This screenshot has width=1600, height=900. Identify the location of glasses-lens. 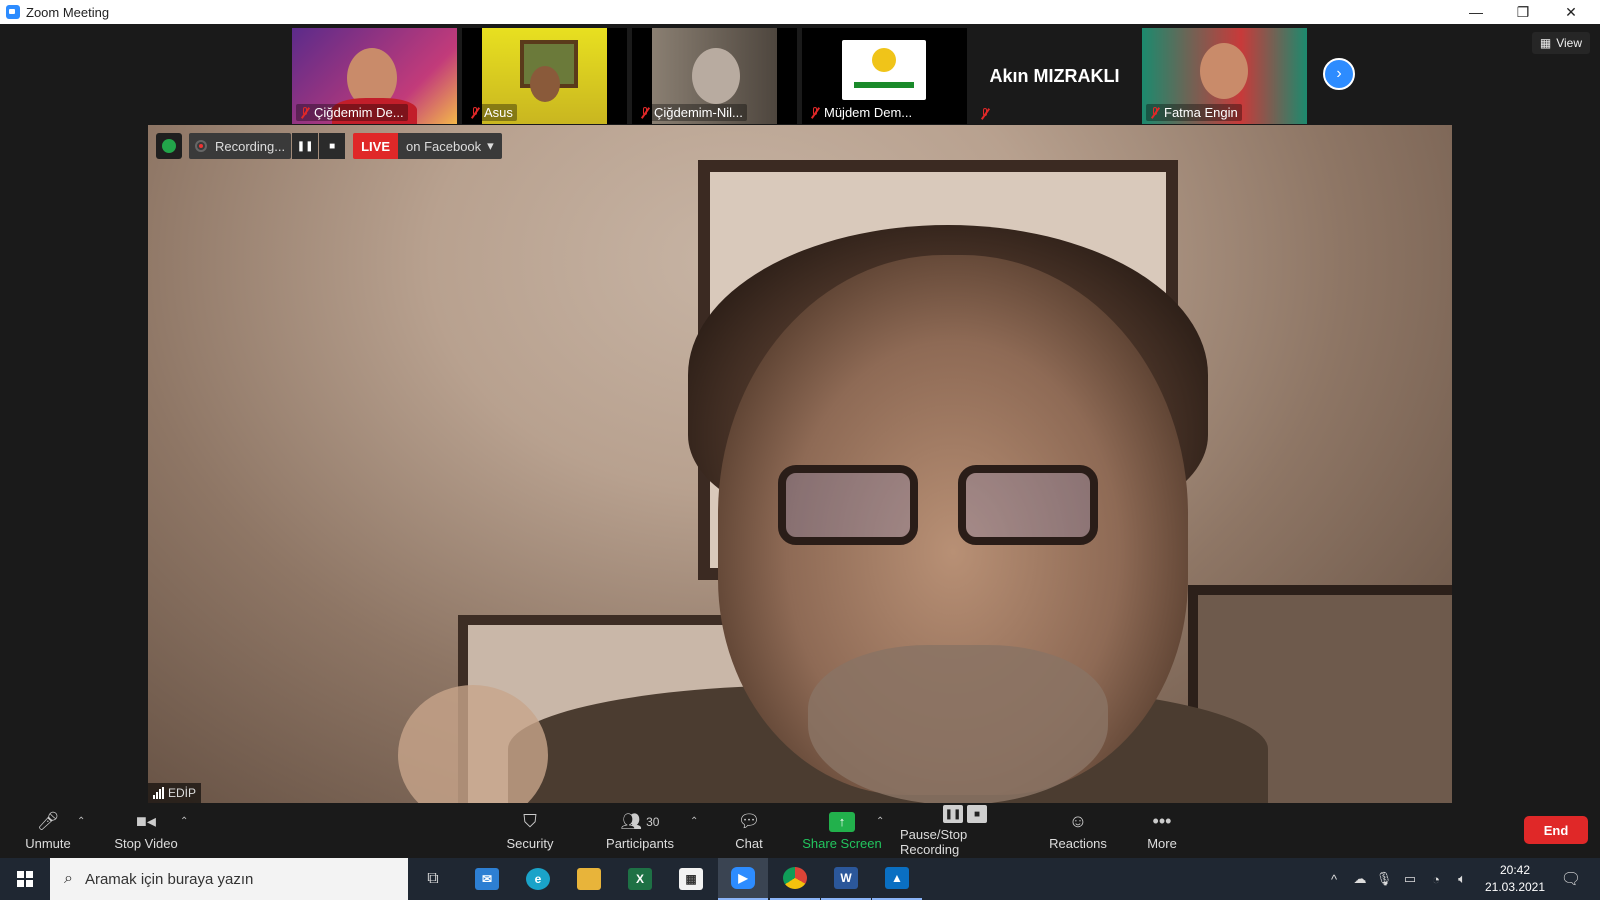
(848, 505).